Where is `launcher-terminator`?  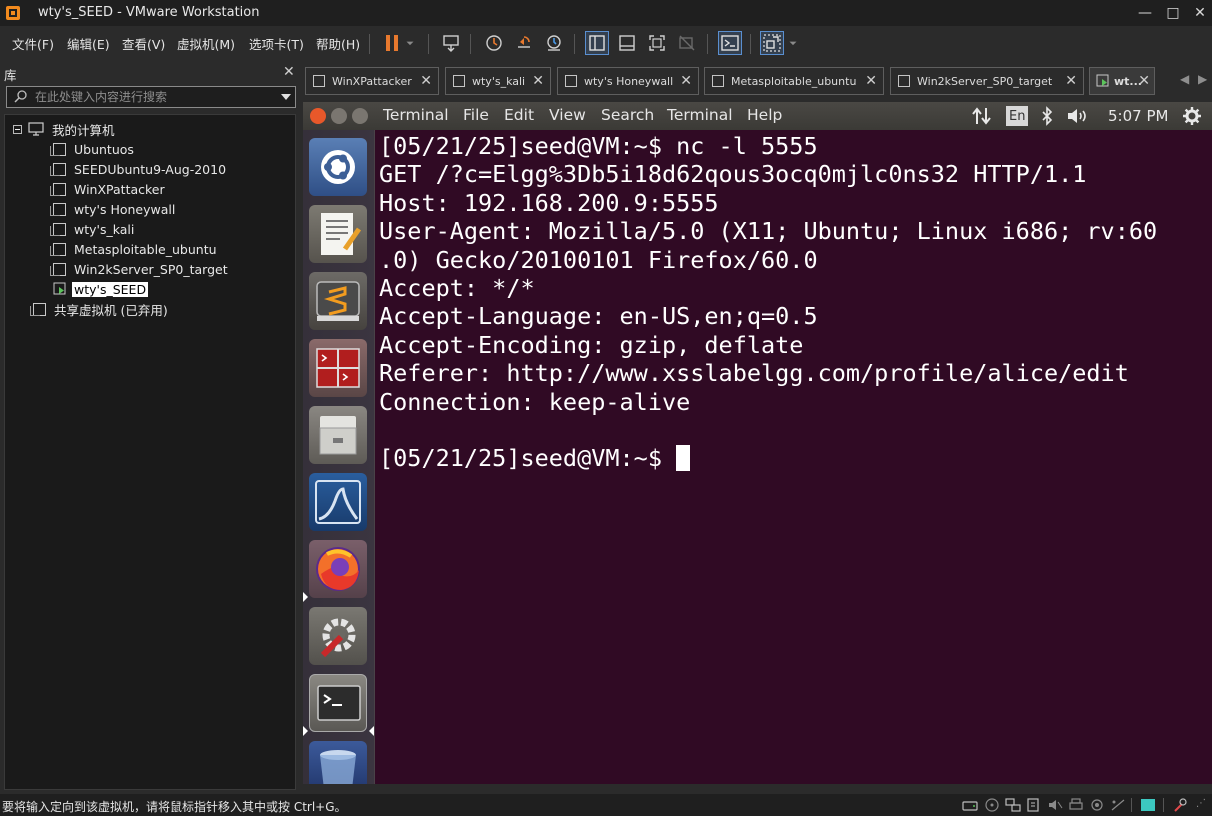
launcher-terminator is located at coordinates (338, 368).